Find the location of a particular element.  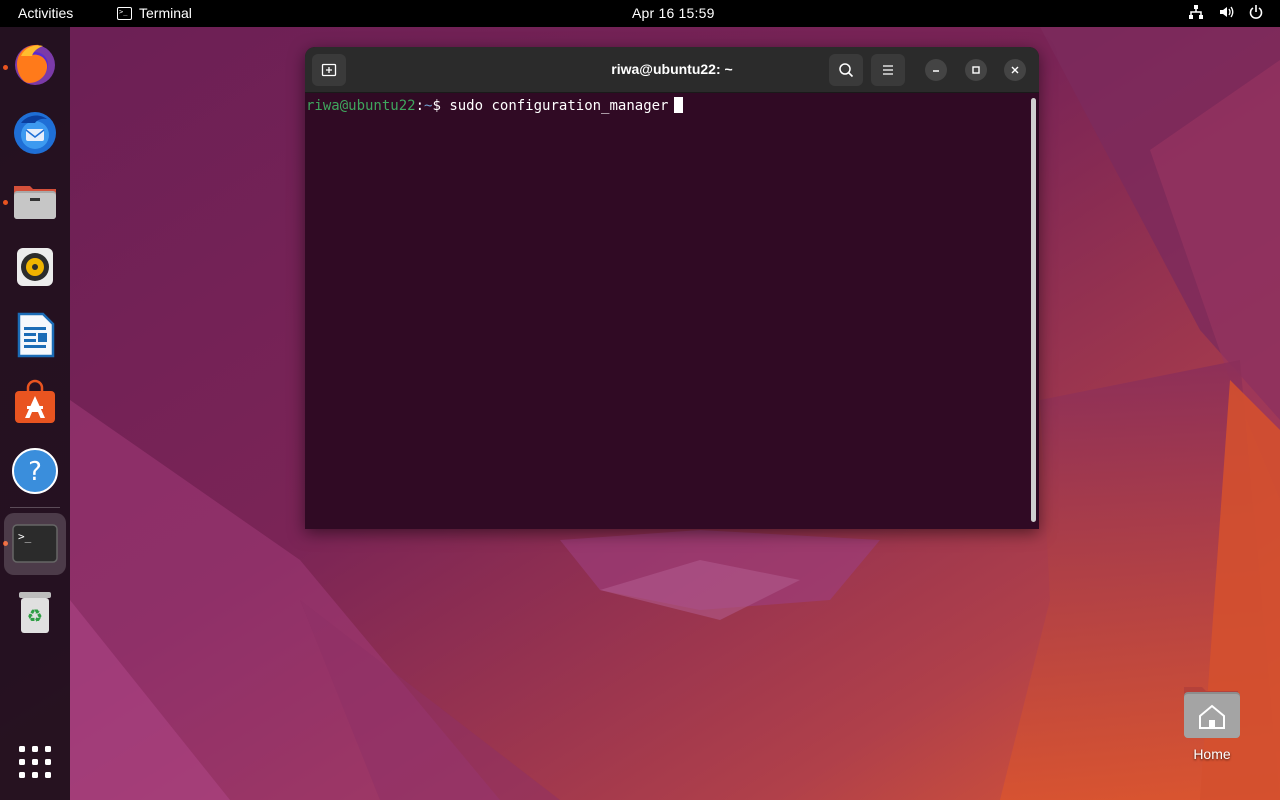

system-tray is located at coordinates (1226, 12).